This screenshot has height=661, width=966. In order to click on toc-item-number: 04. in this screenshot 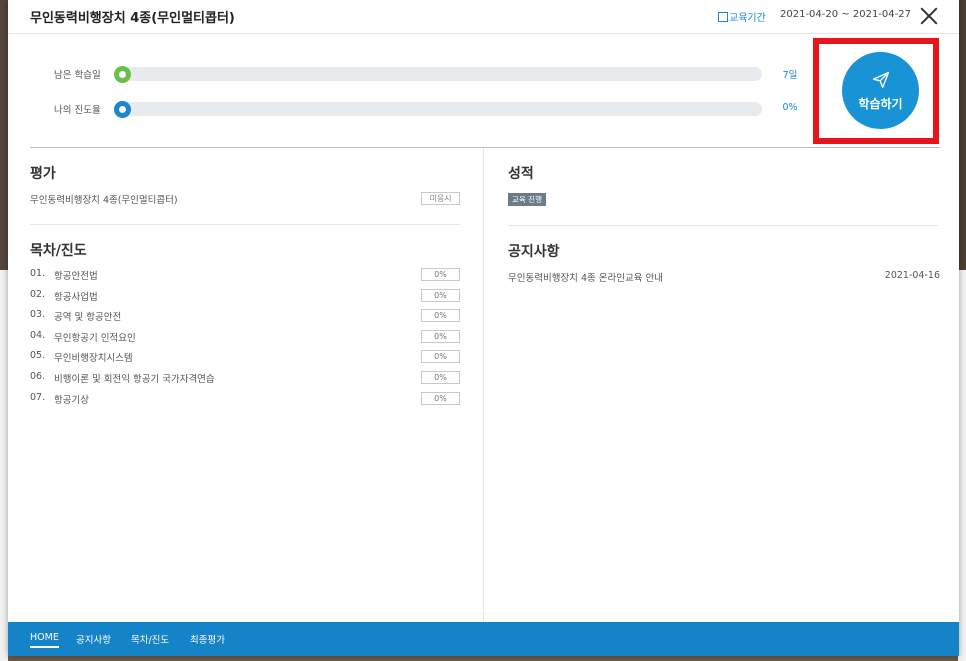, I will do `click(38, 335)`.